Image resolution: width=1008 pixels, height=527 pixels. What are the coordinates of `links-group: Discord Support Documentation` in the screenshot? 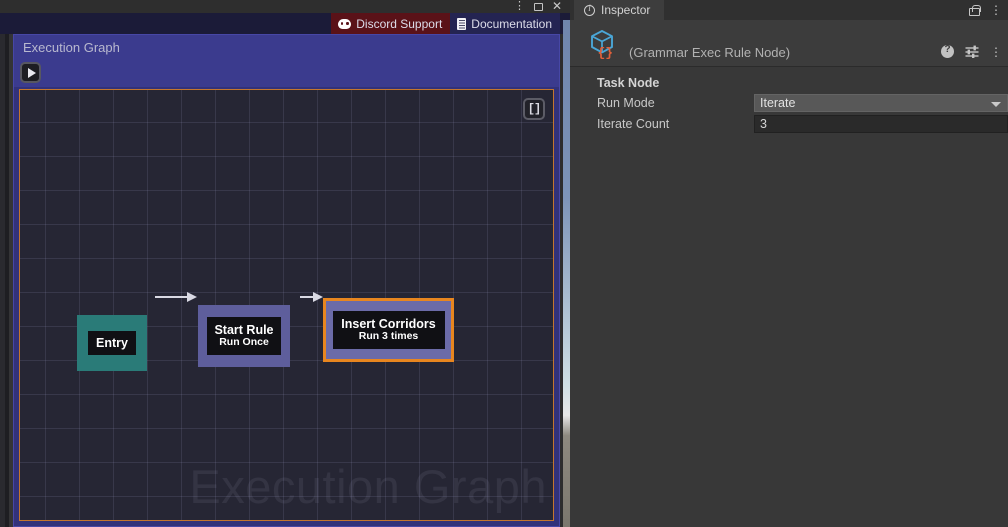 It's located at (445, 23).